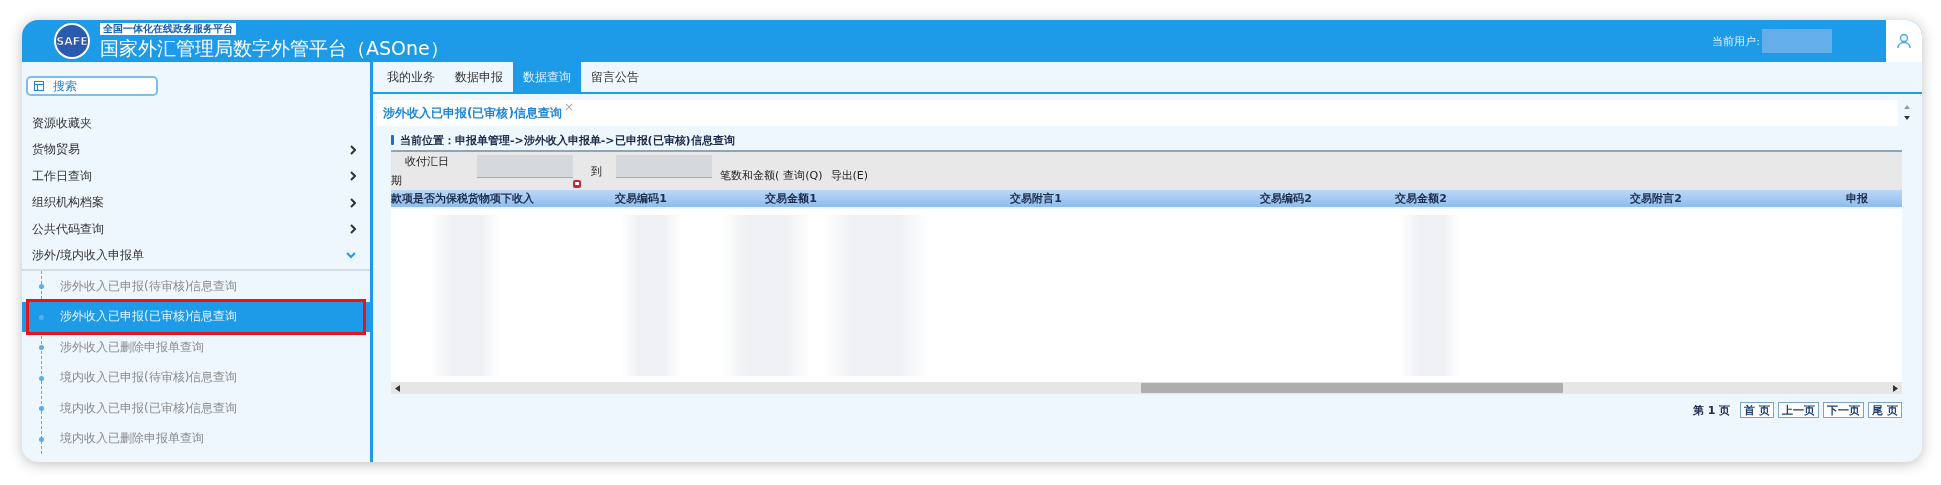 This screenshot has width=1941, height=485. What do you see at coordinates (392, 140) in the screenshot?
I see `breadcrumb-marker` at bounding box center [392, 140].